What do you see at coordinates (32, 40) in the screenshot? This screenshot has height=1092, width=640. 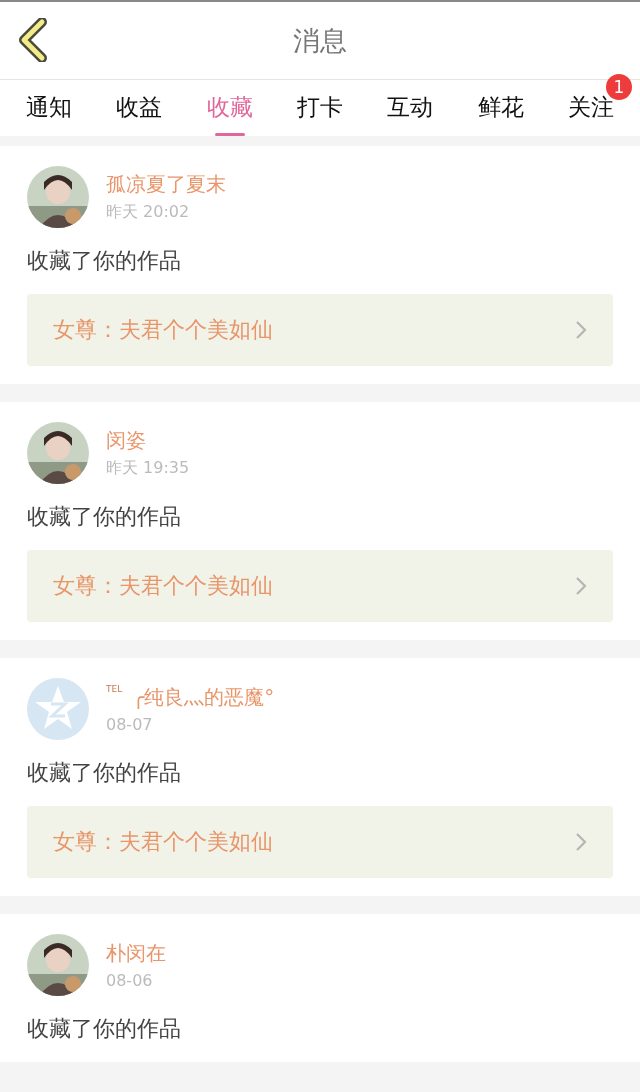 I see `back-icon` at bounding box center [32, 40].